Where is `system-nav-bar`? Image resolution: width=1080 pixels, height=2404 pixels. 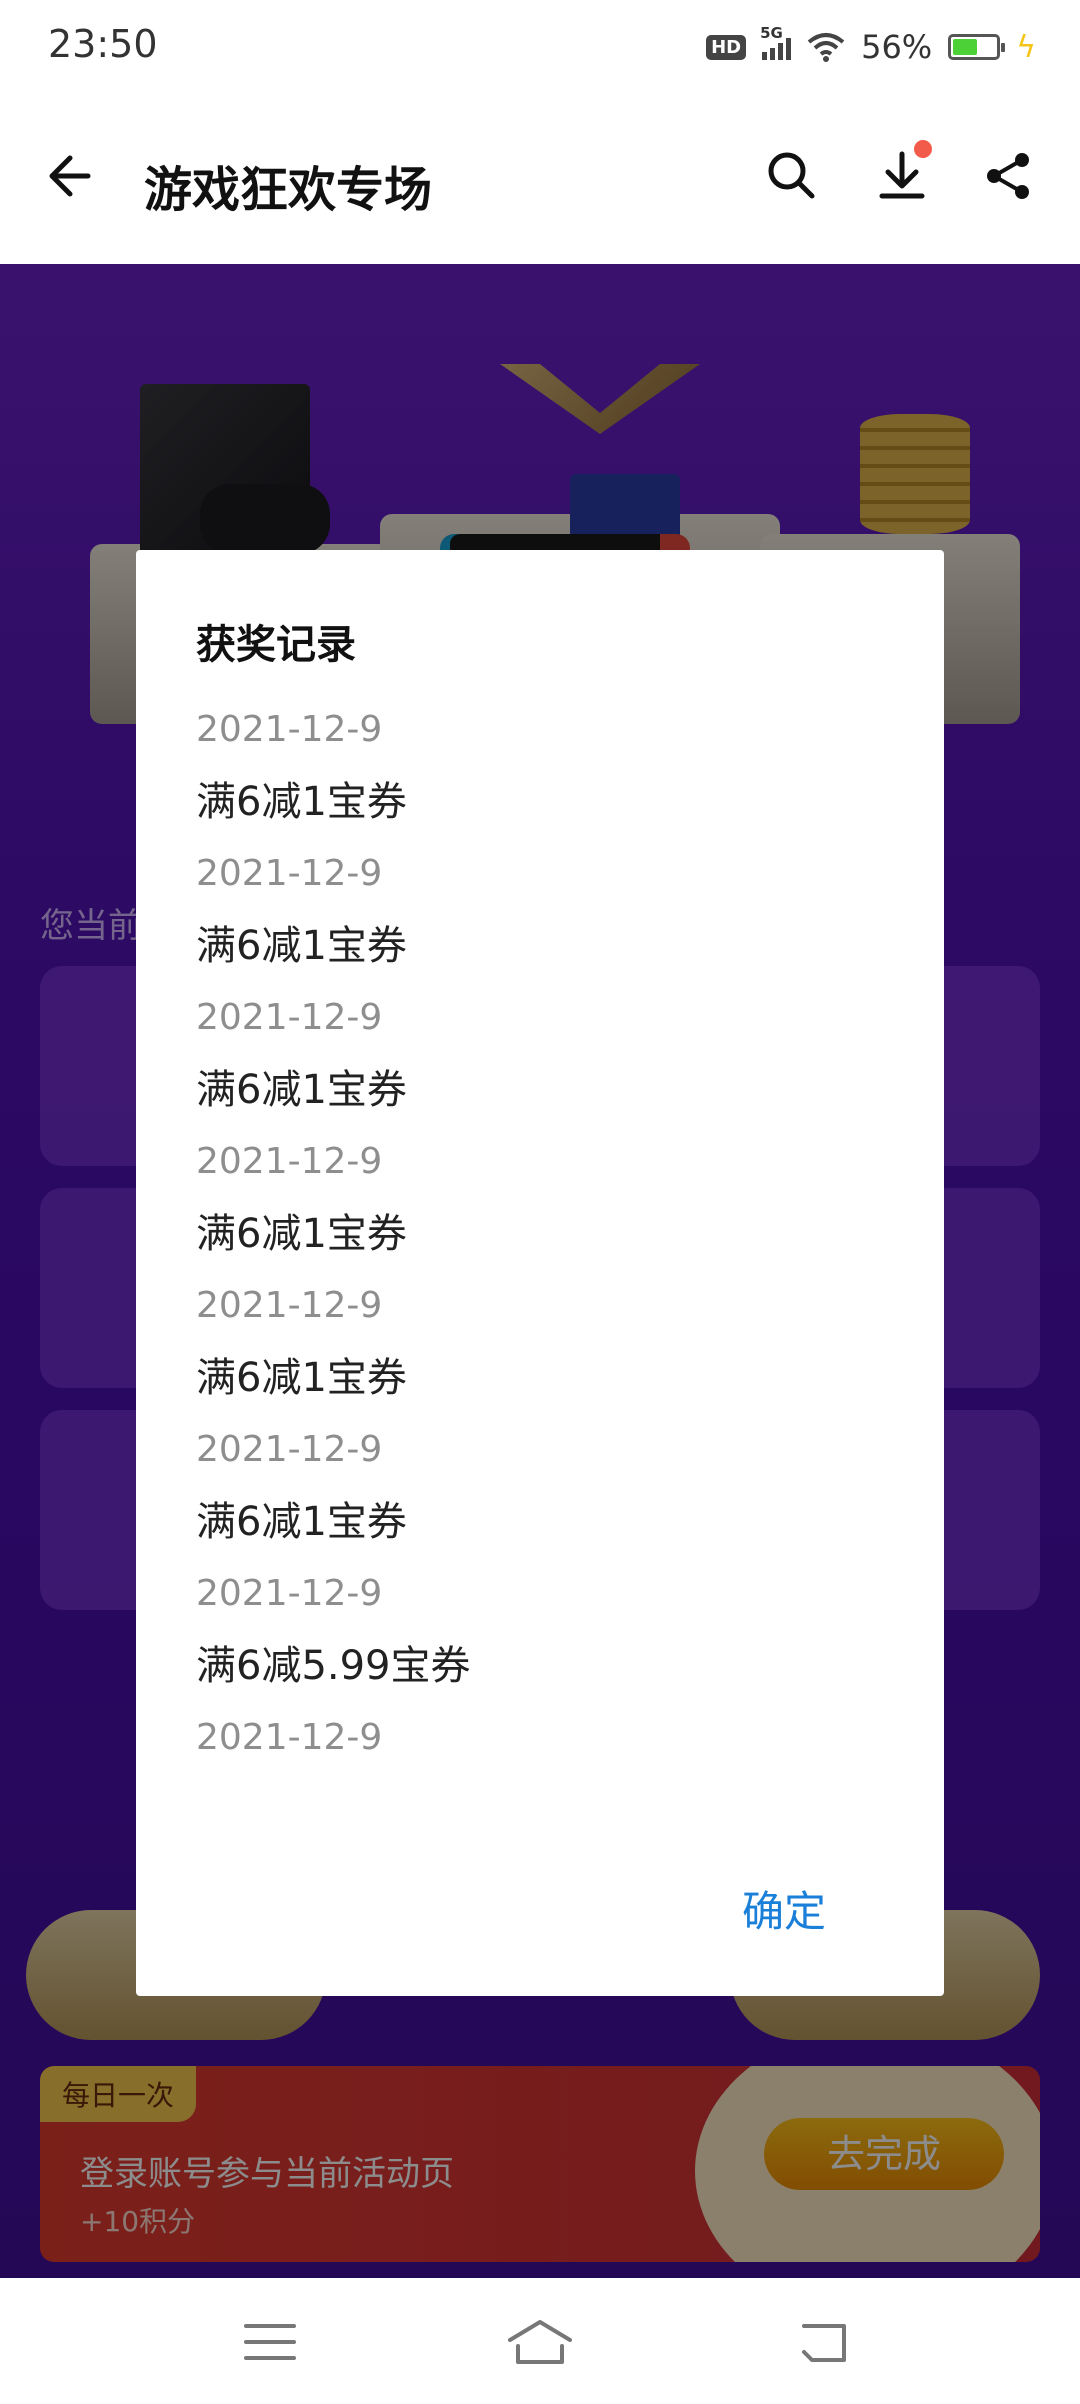
system-nav-bar is located at coordinates (540, 2341).